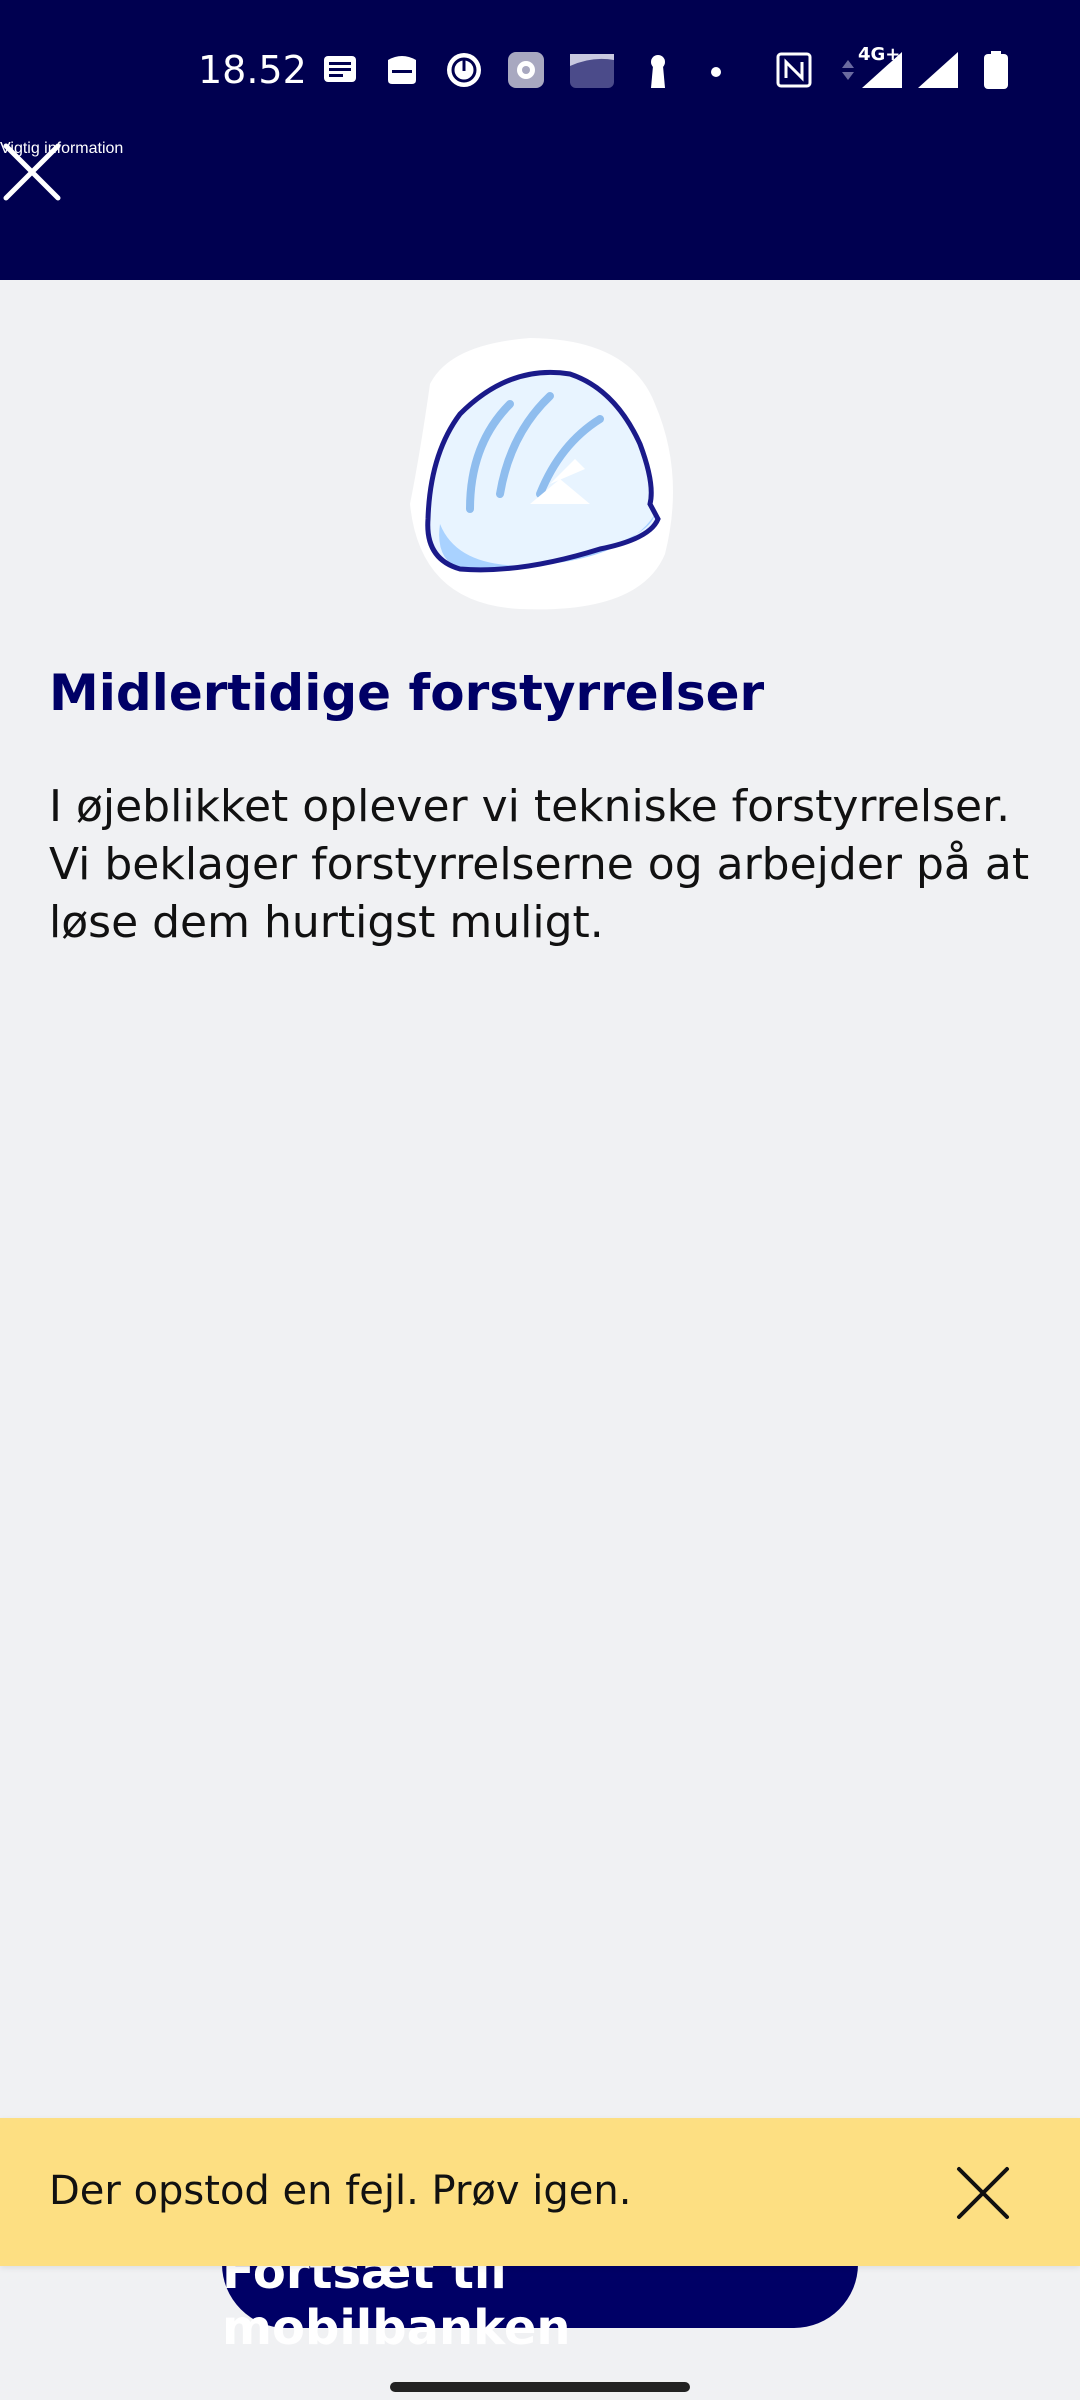 This screenshot has width=1080, height=2400. I want to click on page-title: Vigtig information, so click(62, 148).